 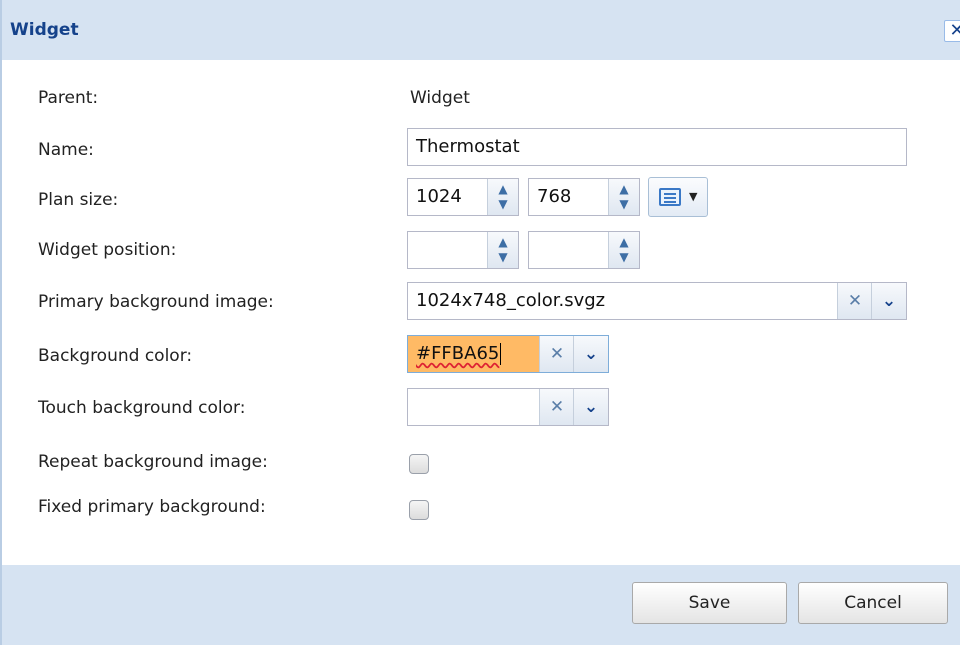 What do you see at coordinates (152, 507) in the screenshot?
I see `fixed-bg-label: Fixed primary background:` at bounding box center [152, 507].